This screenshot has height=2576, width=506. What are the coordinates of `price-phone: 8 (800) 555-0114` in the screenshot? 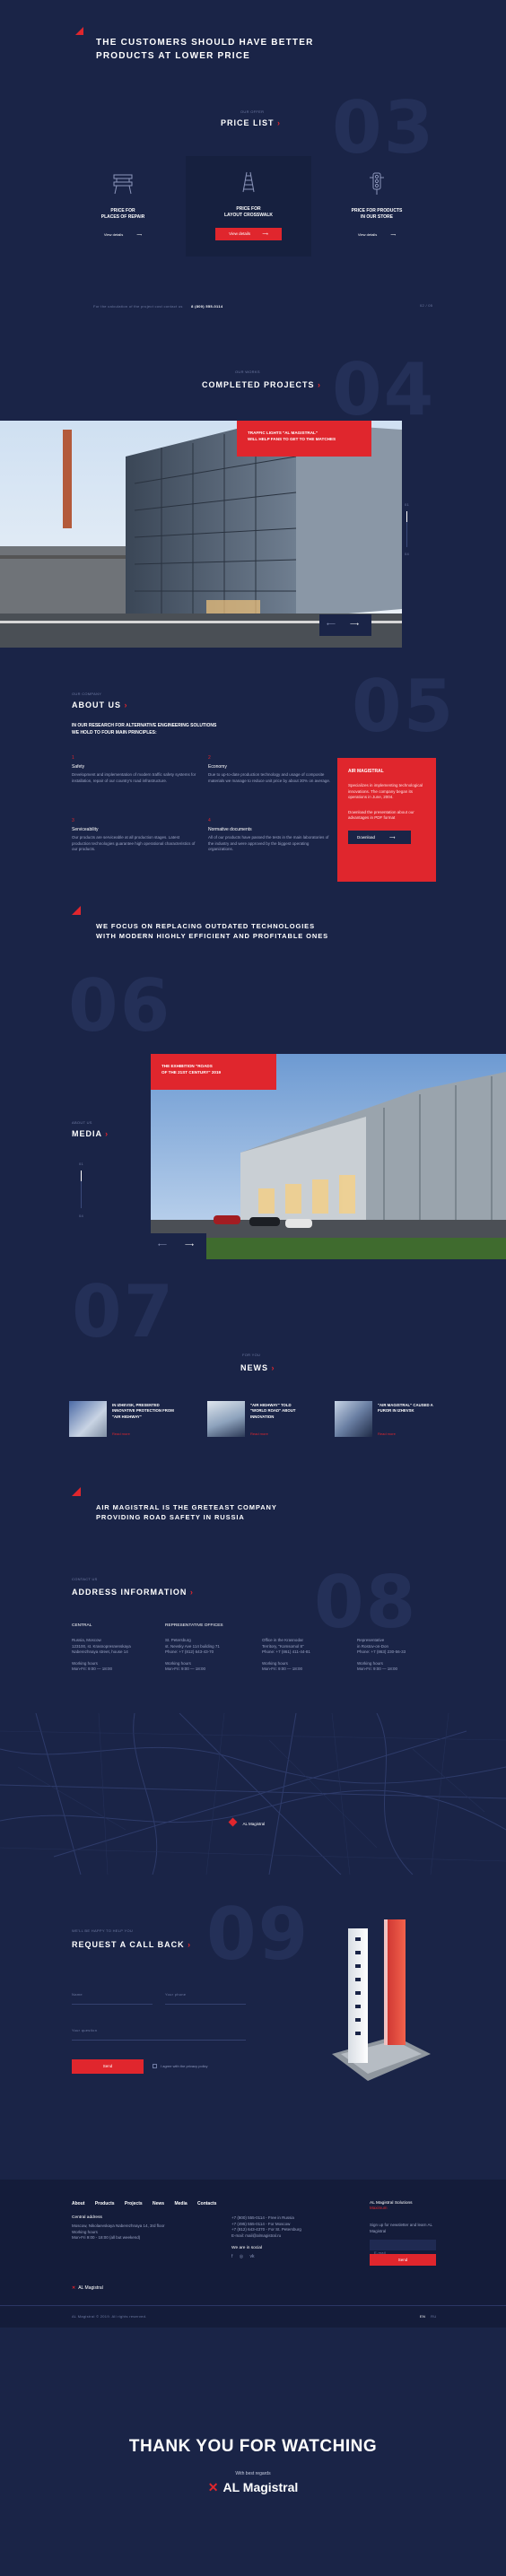 It's located at (207, 306).